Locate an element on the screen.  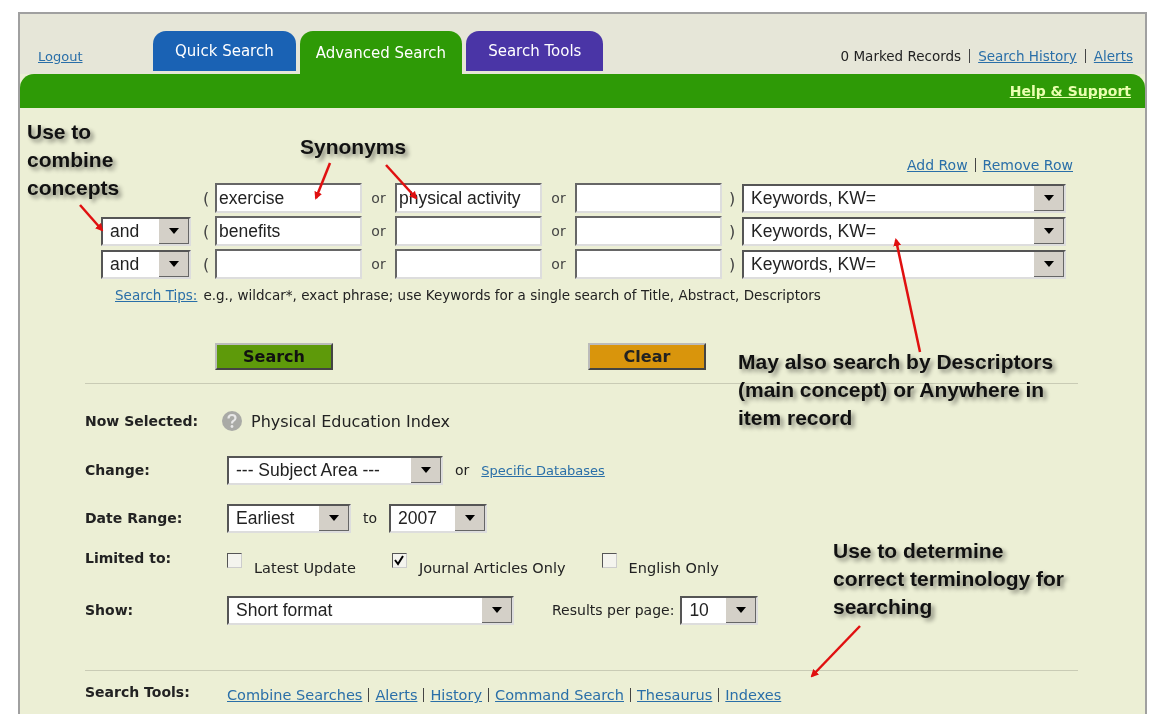
marked-records-count: 0 Marked Records is located at coordinates (901, 56).